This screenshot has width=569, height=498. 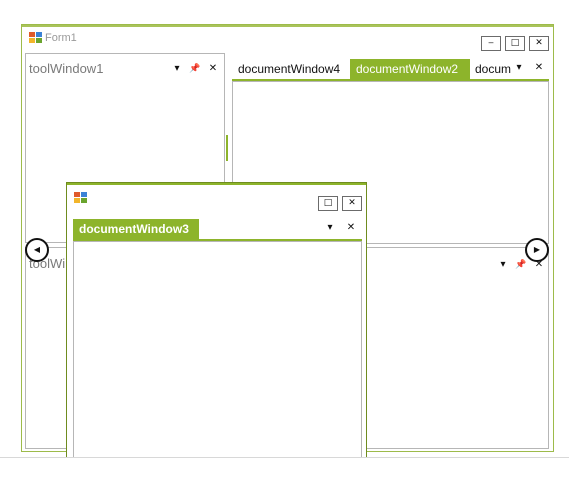 I want to click on form-title: Form1, so click(x=61, y=38).